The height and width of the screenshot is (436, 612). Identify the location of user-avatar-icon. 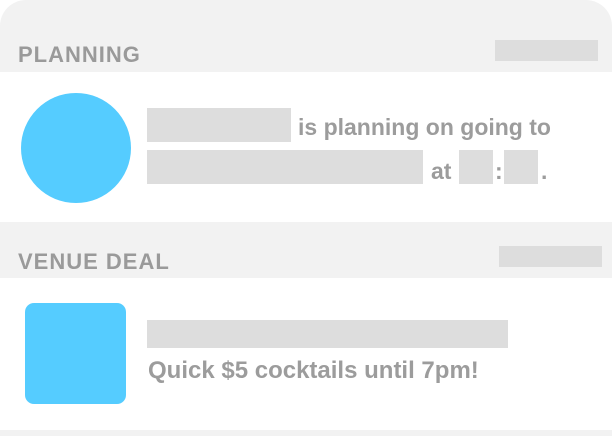
(76, 148).